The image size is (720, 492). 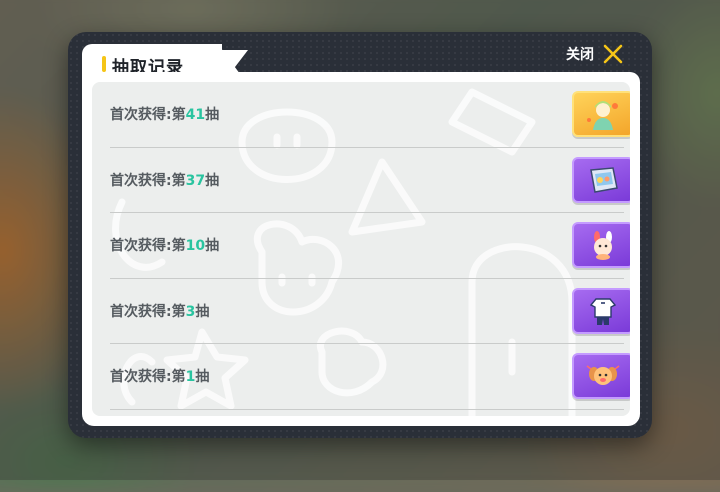 I want to click on puppy-accessory-icon, so click(x=603, y=375).